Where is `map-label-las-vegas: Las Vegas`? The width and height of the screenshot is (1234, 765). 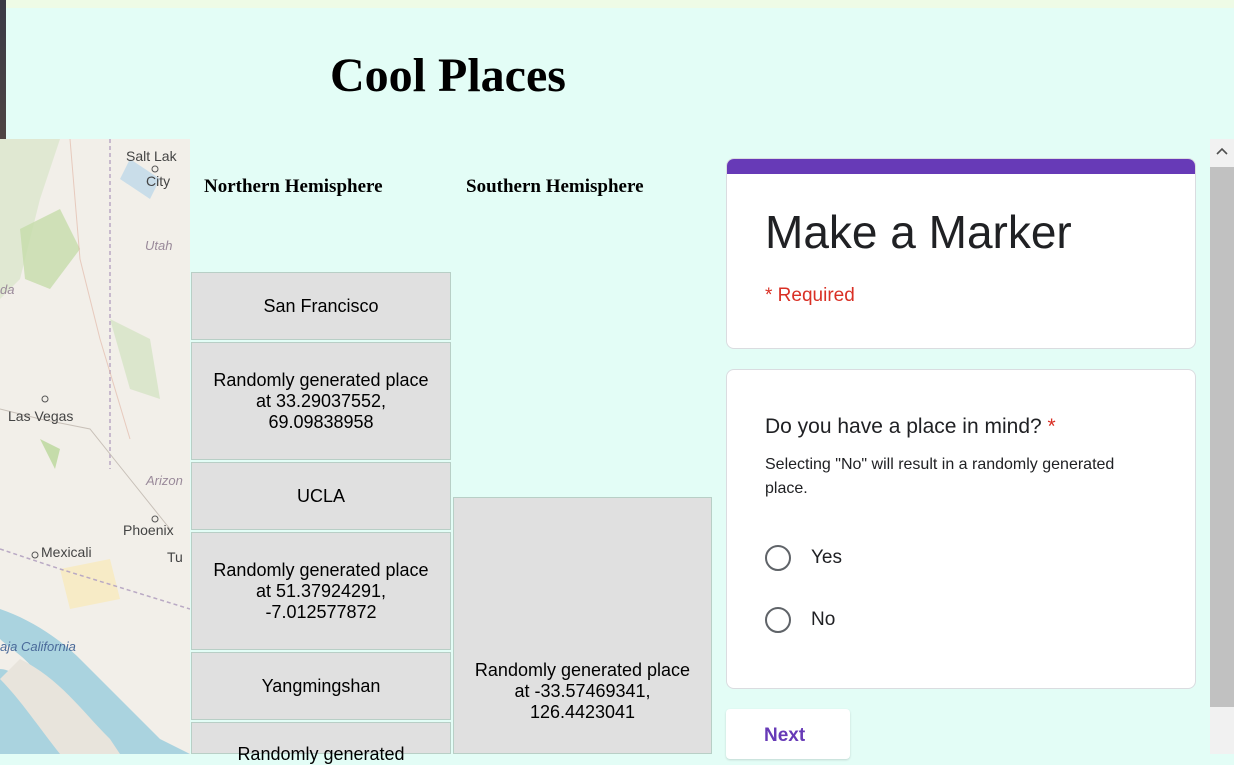 map-label-las-vegas: Las Vegas is located at coordinates (41, 416).